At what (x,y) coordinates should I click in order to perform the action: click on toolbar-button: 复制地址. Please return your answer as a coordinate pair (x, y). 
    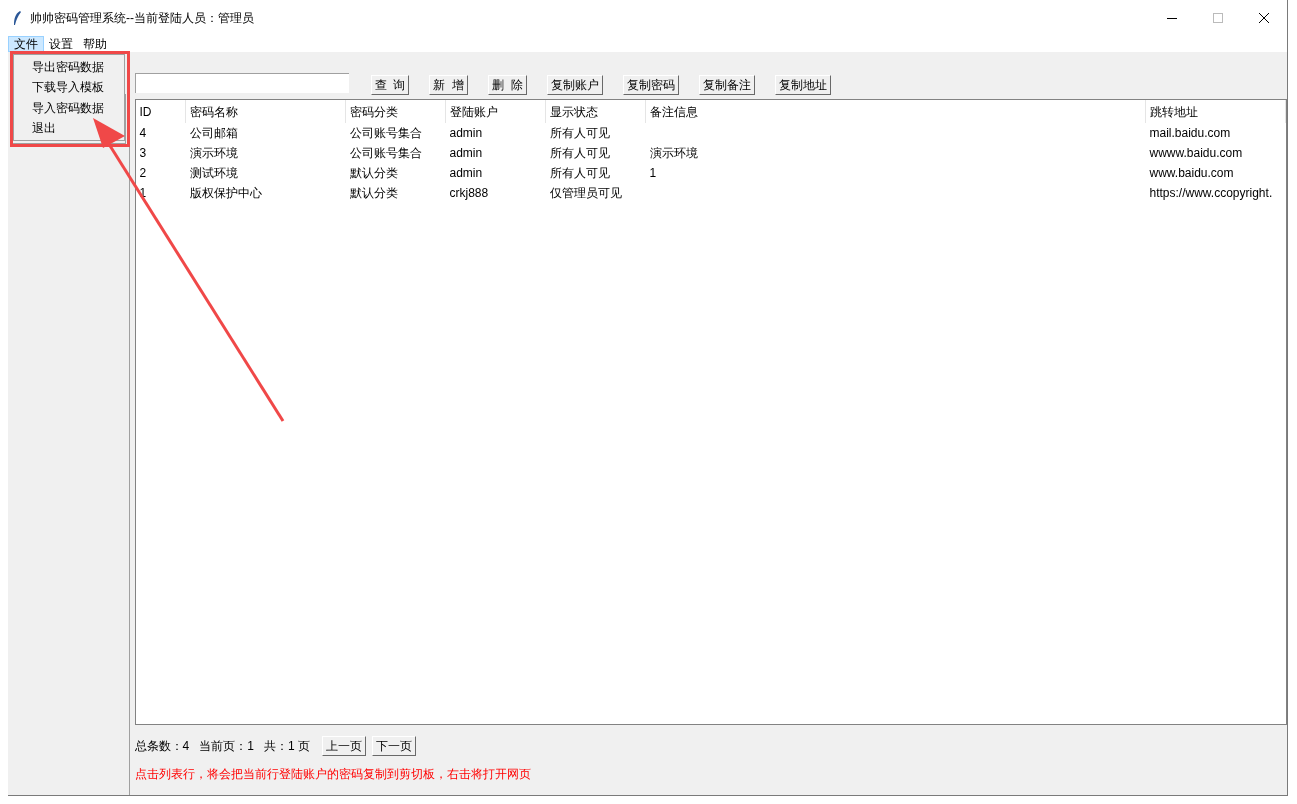
    Looking at the image, I should click on (802, 85).